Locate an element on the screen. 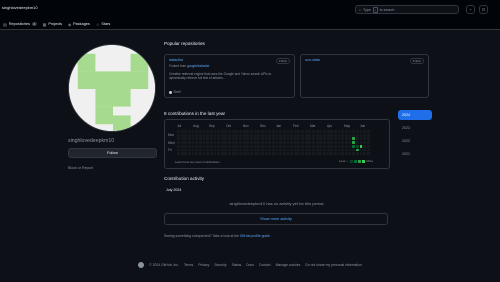 Image resolution: width=500 pixels, height=282 pixels. year-2024-button: 2024 is located at coordinates (415, 115).